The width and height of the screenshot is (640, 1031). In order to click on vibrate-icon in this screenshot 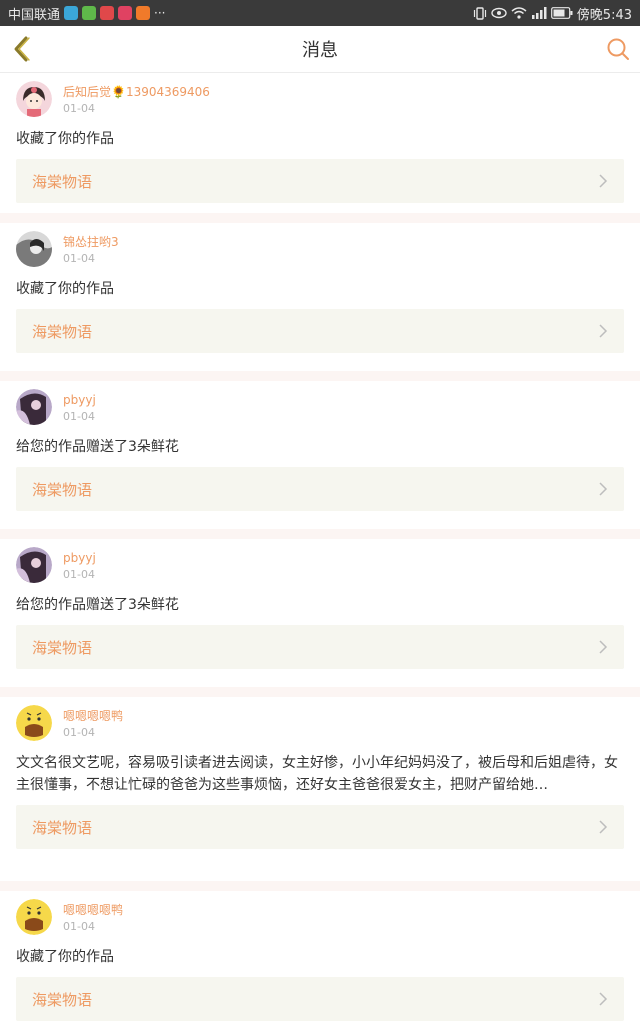, I will do `click(479, 13)`.